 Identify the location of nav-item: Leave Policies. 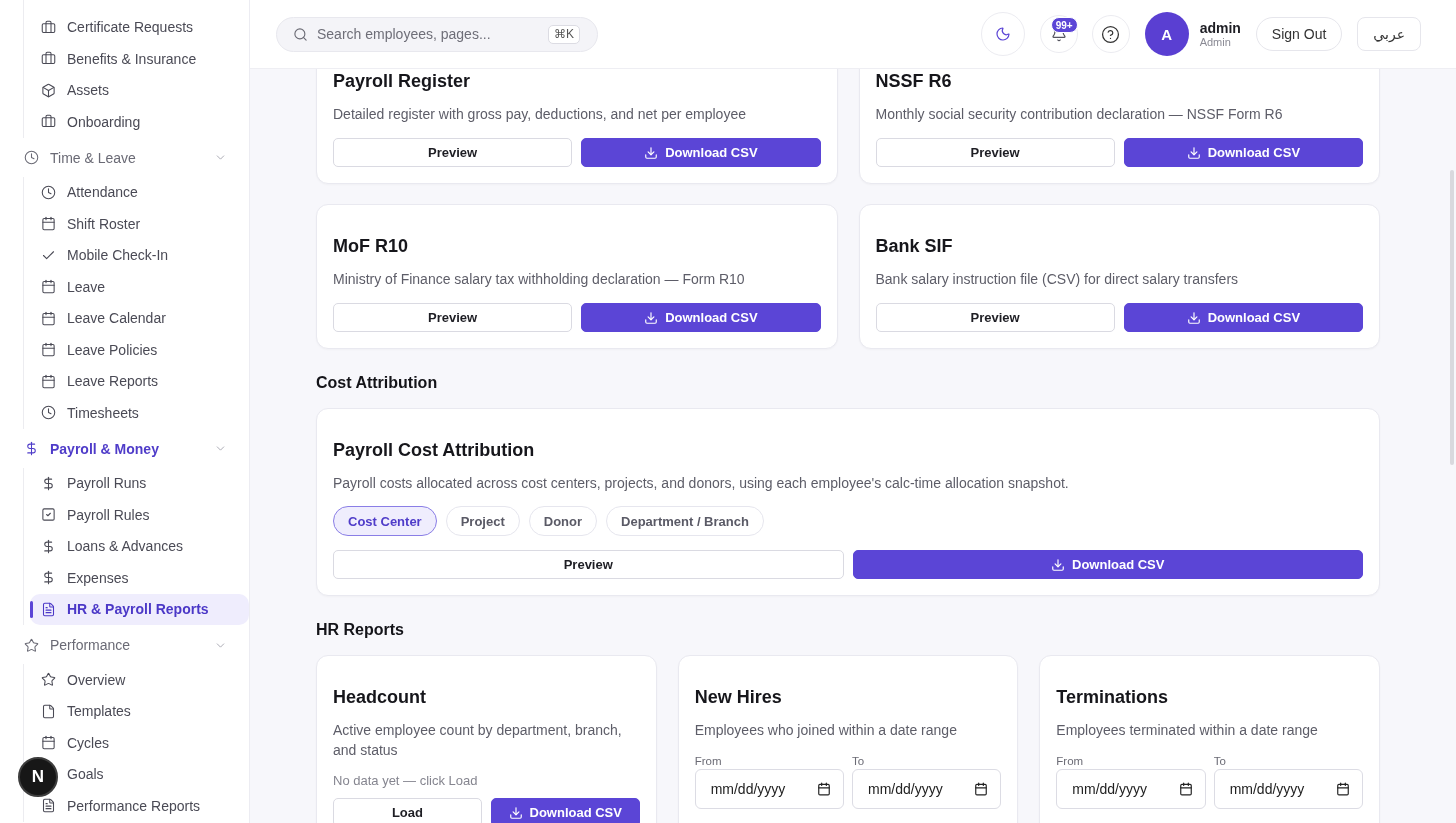
(99, 349).